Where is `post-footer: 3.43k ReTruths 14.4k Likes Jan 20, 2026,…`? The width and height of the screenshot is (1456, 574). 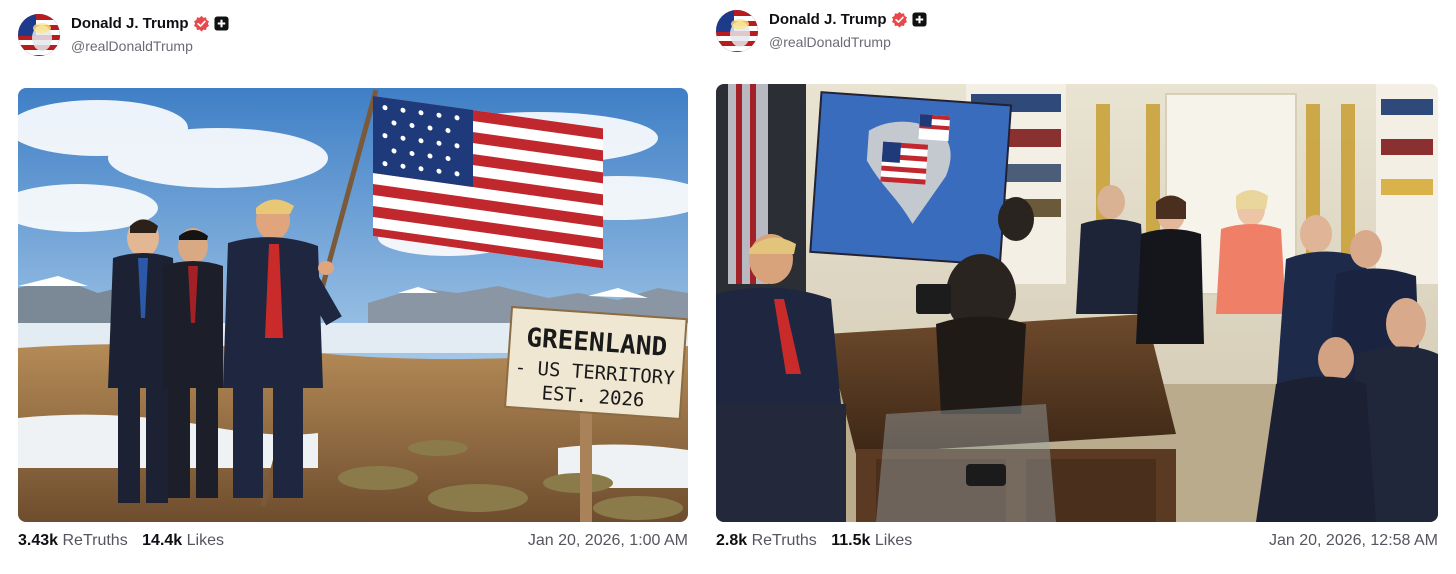
post-footer: 3.43k ReTruths 14.4k Likes Jan 20, 2026,… is located at coordinates (353, 543).